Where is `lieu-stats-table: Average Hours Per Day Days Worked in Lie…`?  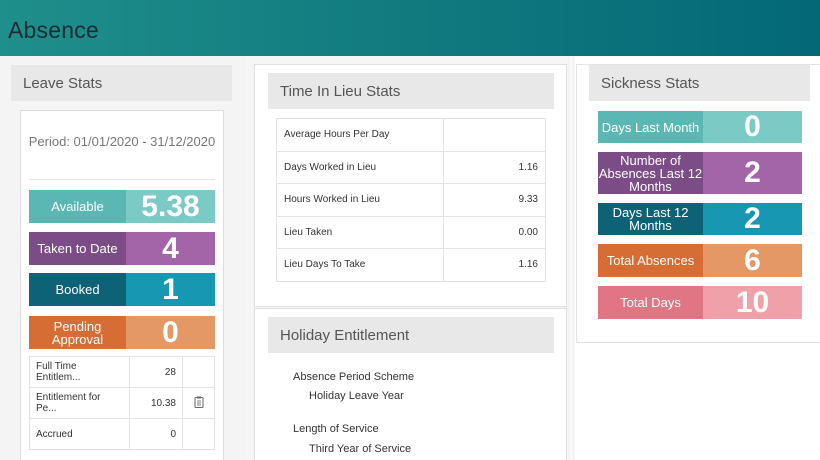 lieu-stats-table: Average Hours Per Day Days Worked in Lie… is located at coordinates (411, 200).